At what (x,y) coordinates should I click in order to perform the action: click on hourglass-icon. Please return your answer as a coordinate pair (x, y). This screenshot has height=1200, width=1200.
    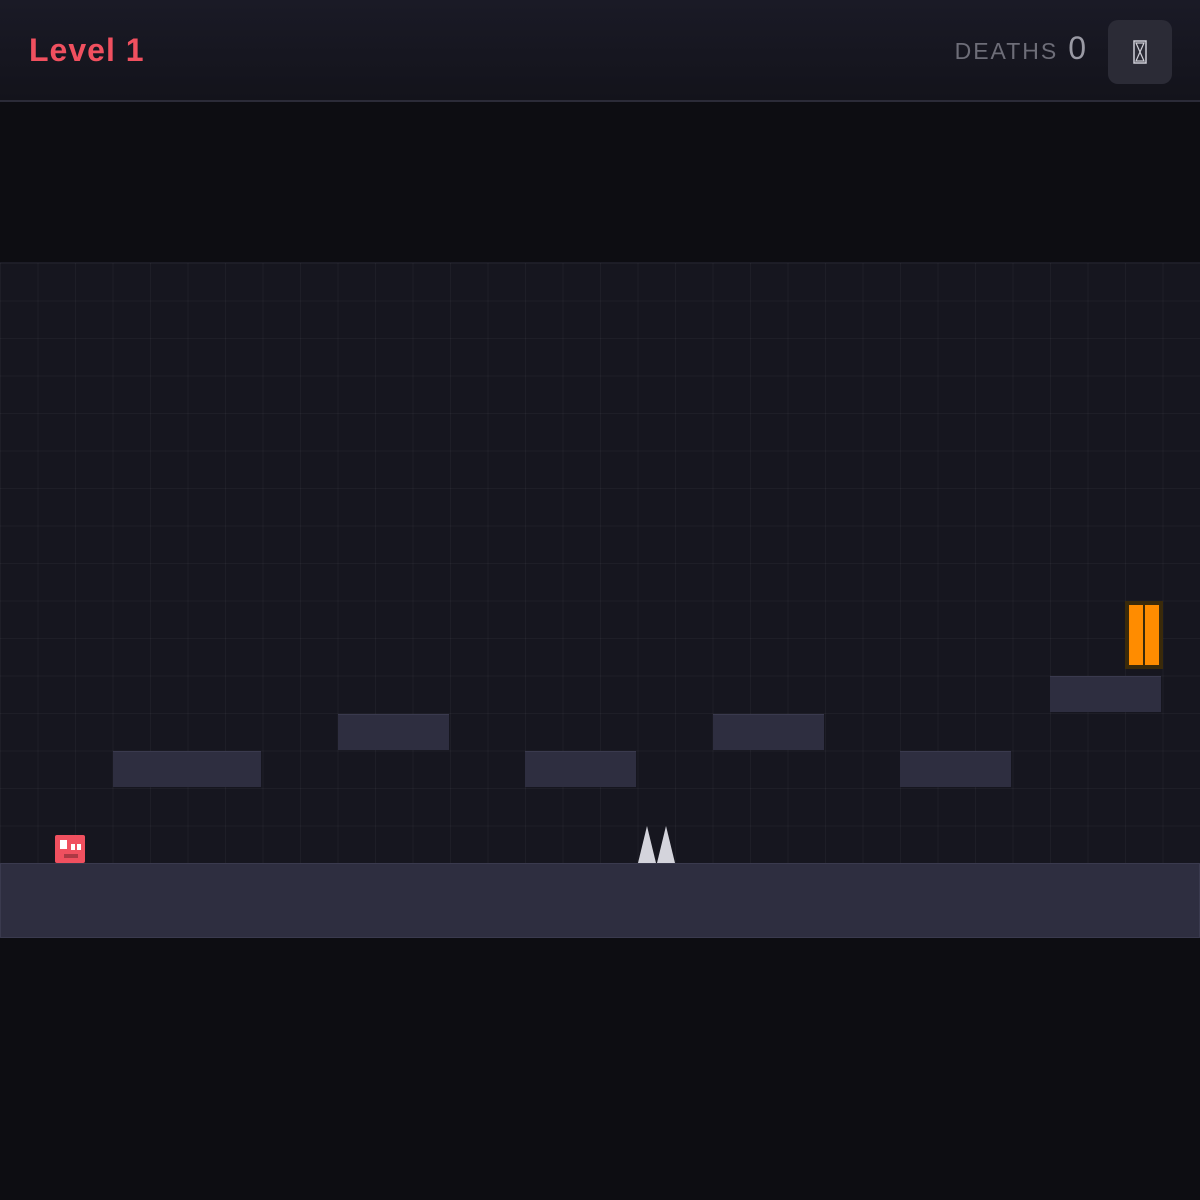
    Looking at the image, I should click on (1140, 52).